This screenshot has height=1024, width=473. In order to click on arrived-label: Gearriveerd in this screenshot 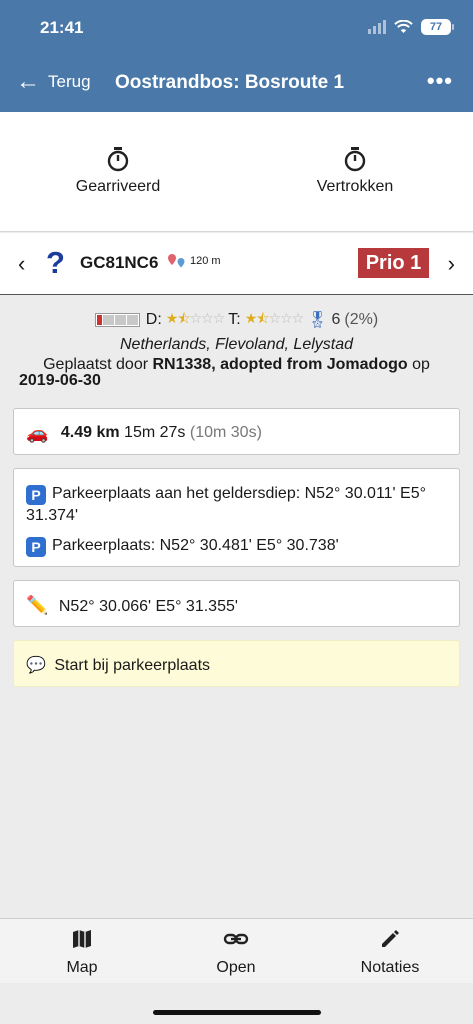, I will do `click(118, 186)`.